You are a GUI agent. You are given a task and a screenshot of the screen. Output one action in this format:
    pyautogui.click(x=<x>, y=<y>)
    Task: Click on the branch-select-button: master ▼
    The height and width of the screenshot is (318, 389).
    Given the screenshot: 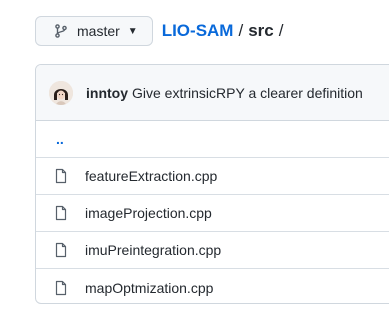 What is the action you would take?
    pyautogui.click(x=94, y=31)
    